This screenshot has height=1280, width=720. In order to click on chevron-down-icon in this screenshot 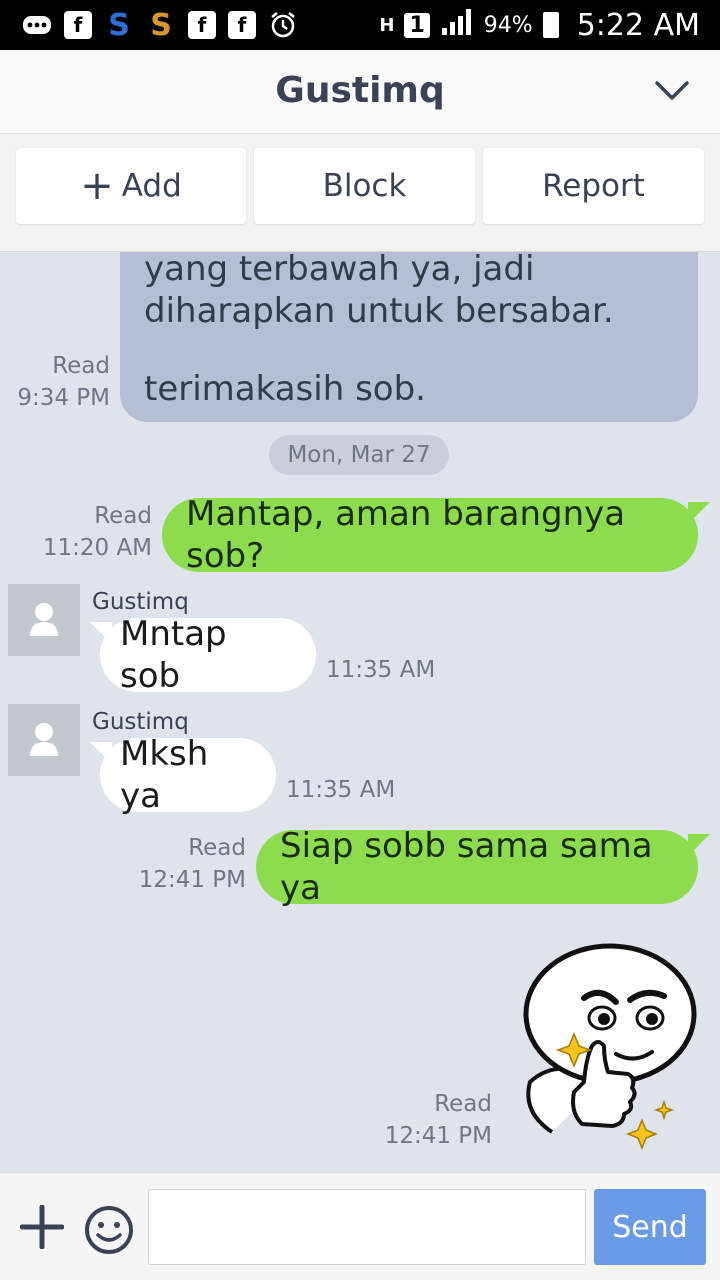, I will do `click(672, 90)`.